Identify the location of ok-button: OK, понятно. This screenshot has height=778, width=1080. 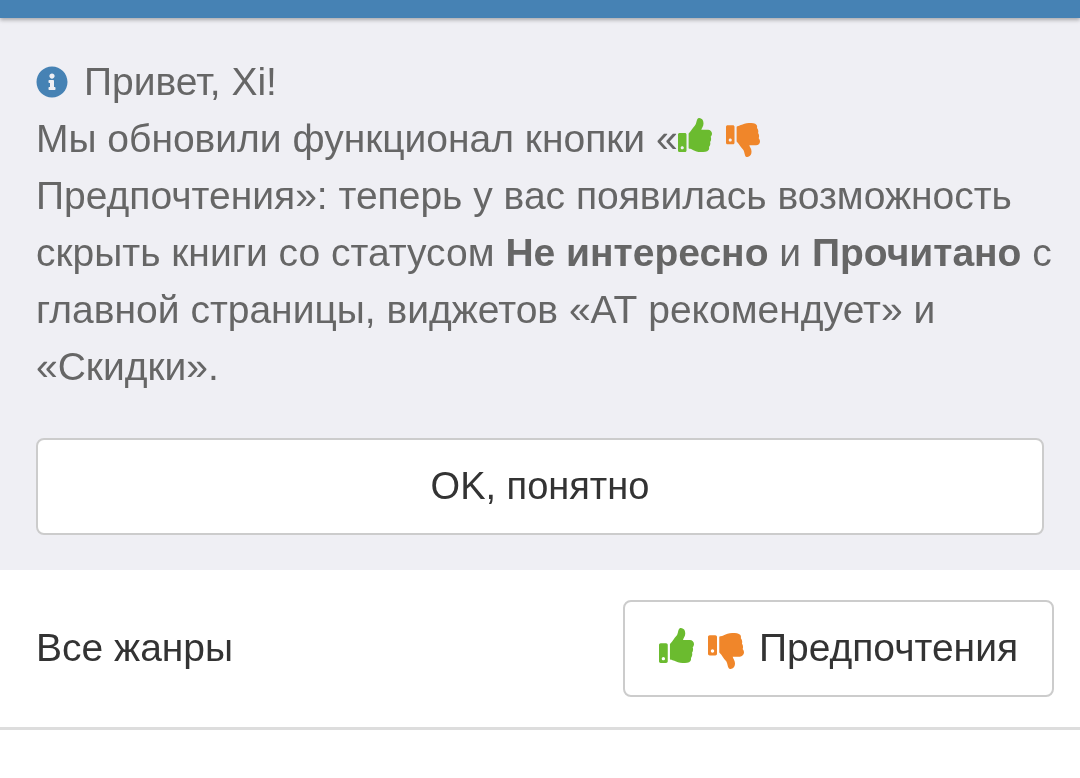
(540, 486).